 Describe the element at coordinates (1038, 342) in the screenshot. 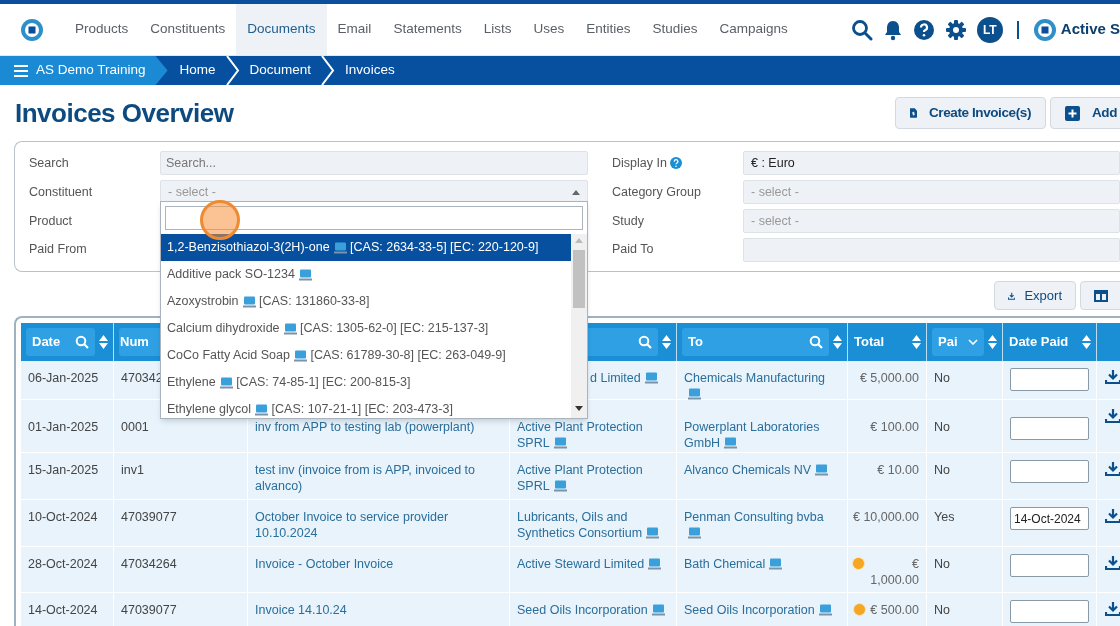

I see `column-header: Date Paid` at that location.